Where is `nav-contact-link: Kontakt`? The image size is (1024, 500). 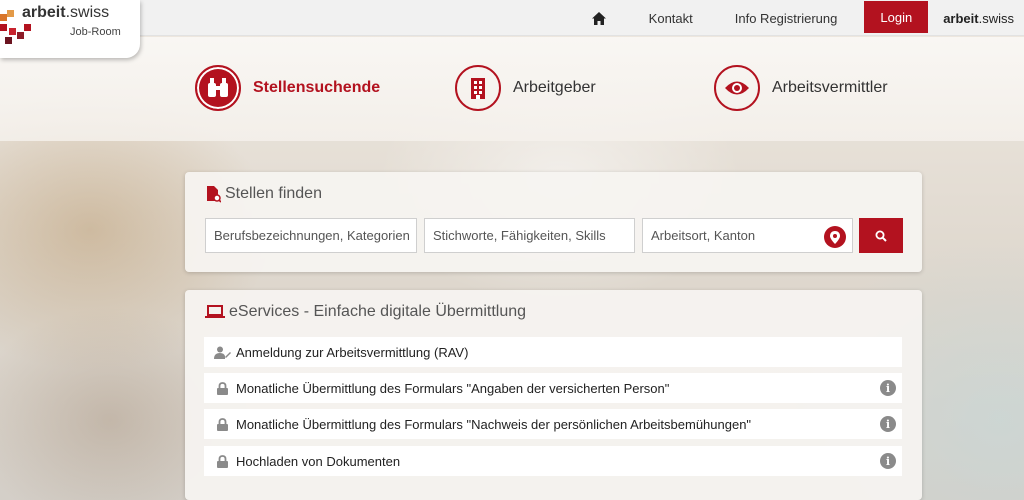 nav-contact-link: Kontakt is located at coordinates (671, 18).